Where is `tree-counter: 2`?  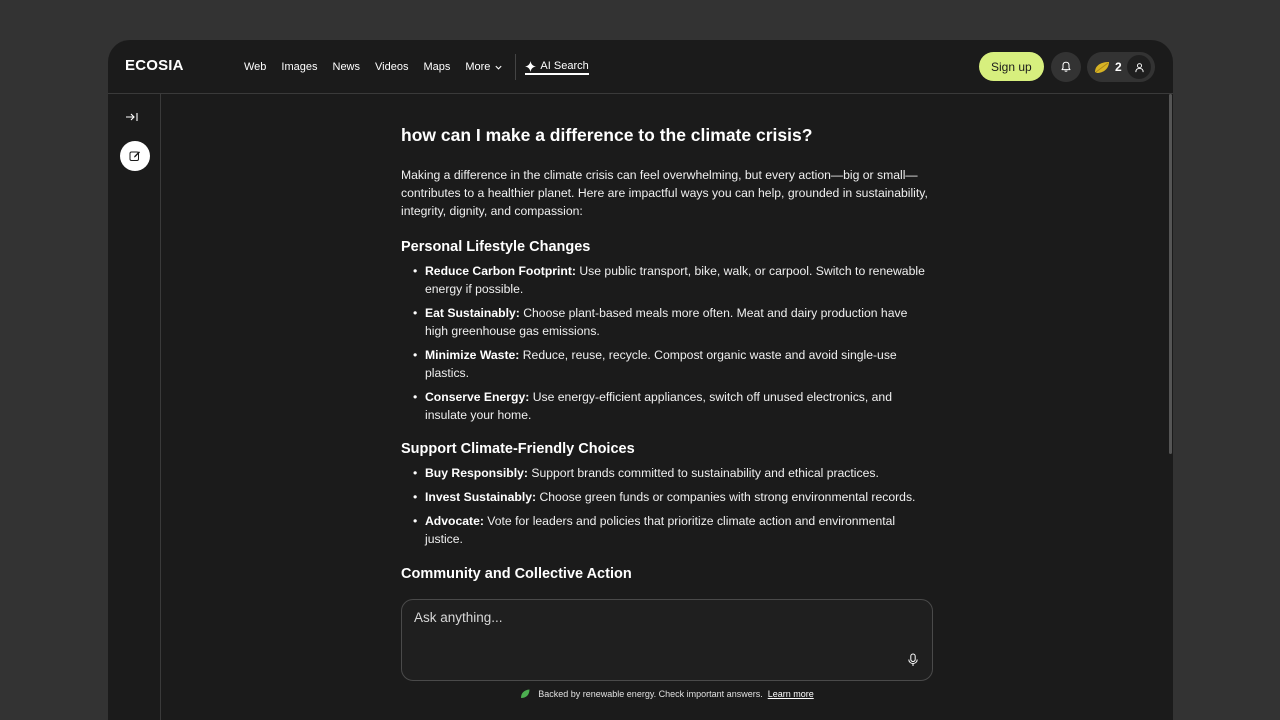 tree-counter: 2 is located at coordinates (1121, 67).